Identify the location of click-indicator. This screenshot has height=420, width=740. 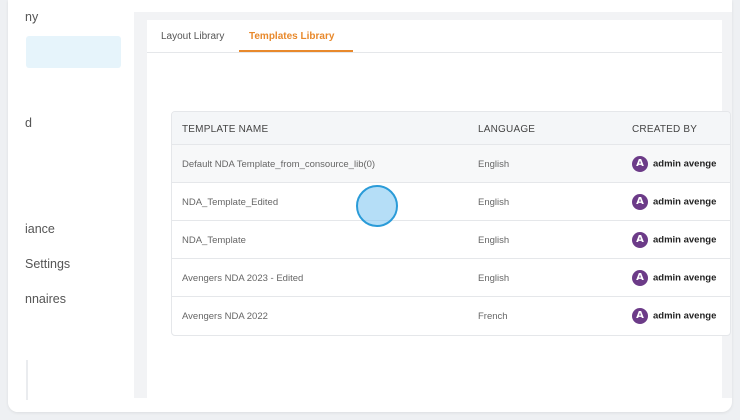
(377, 206).